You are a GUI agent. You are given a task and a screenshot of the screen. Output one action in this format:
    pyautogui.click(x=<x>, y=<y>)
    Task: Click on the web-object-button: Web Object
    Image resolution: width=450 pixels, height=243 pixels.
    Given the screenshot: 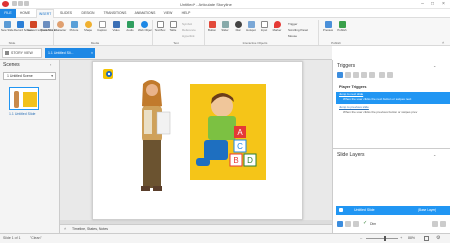 What is the action you would take?
    pyautogui.click(x=145, y=30)
    